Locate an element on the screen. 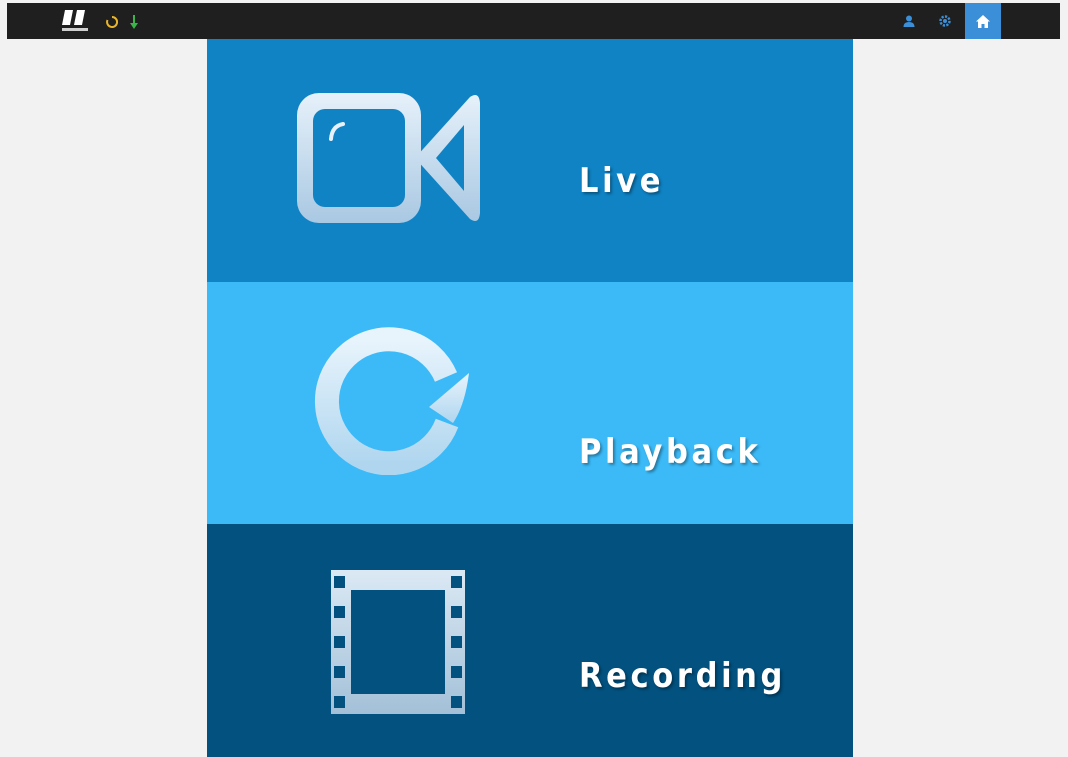  status-arrow-icon is located at coordinates (134, 22).